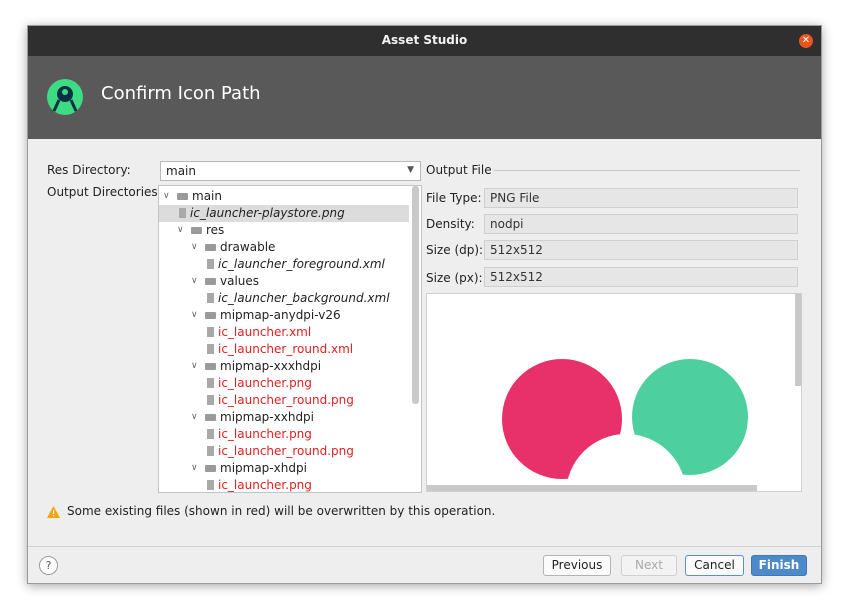 This screenshot has height=611, width=846. Describe the element at coordinates (641, 277) in the screenshot. I see `size-px-field: 512x512` at that location.